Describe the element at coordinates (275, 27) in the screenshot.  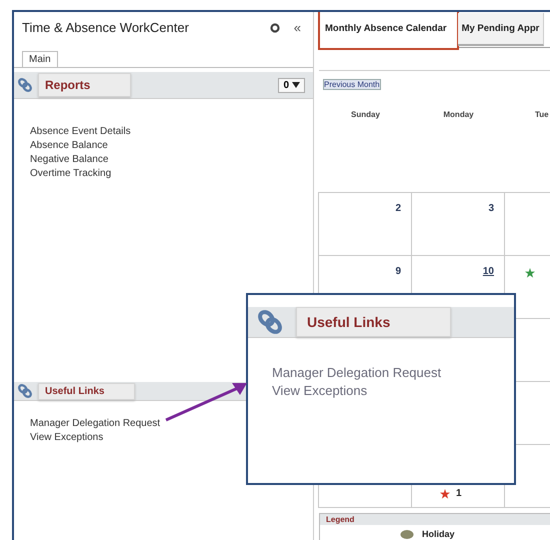
I see `settings-icon` at that location.